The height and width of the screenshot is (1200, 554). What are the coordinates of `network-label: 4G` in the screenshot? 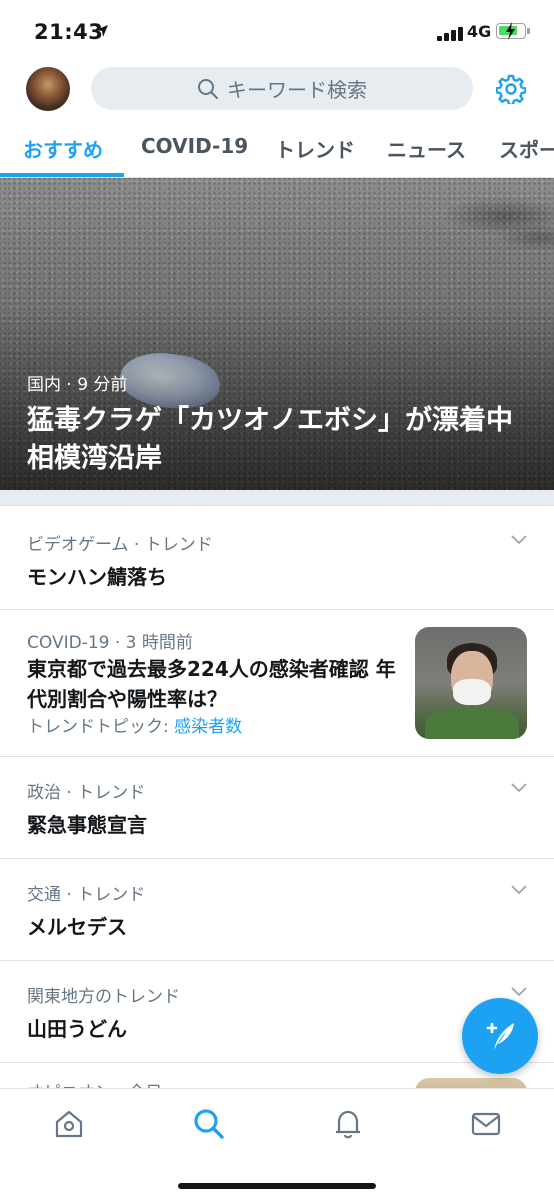 It's located at (479, 31).